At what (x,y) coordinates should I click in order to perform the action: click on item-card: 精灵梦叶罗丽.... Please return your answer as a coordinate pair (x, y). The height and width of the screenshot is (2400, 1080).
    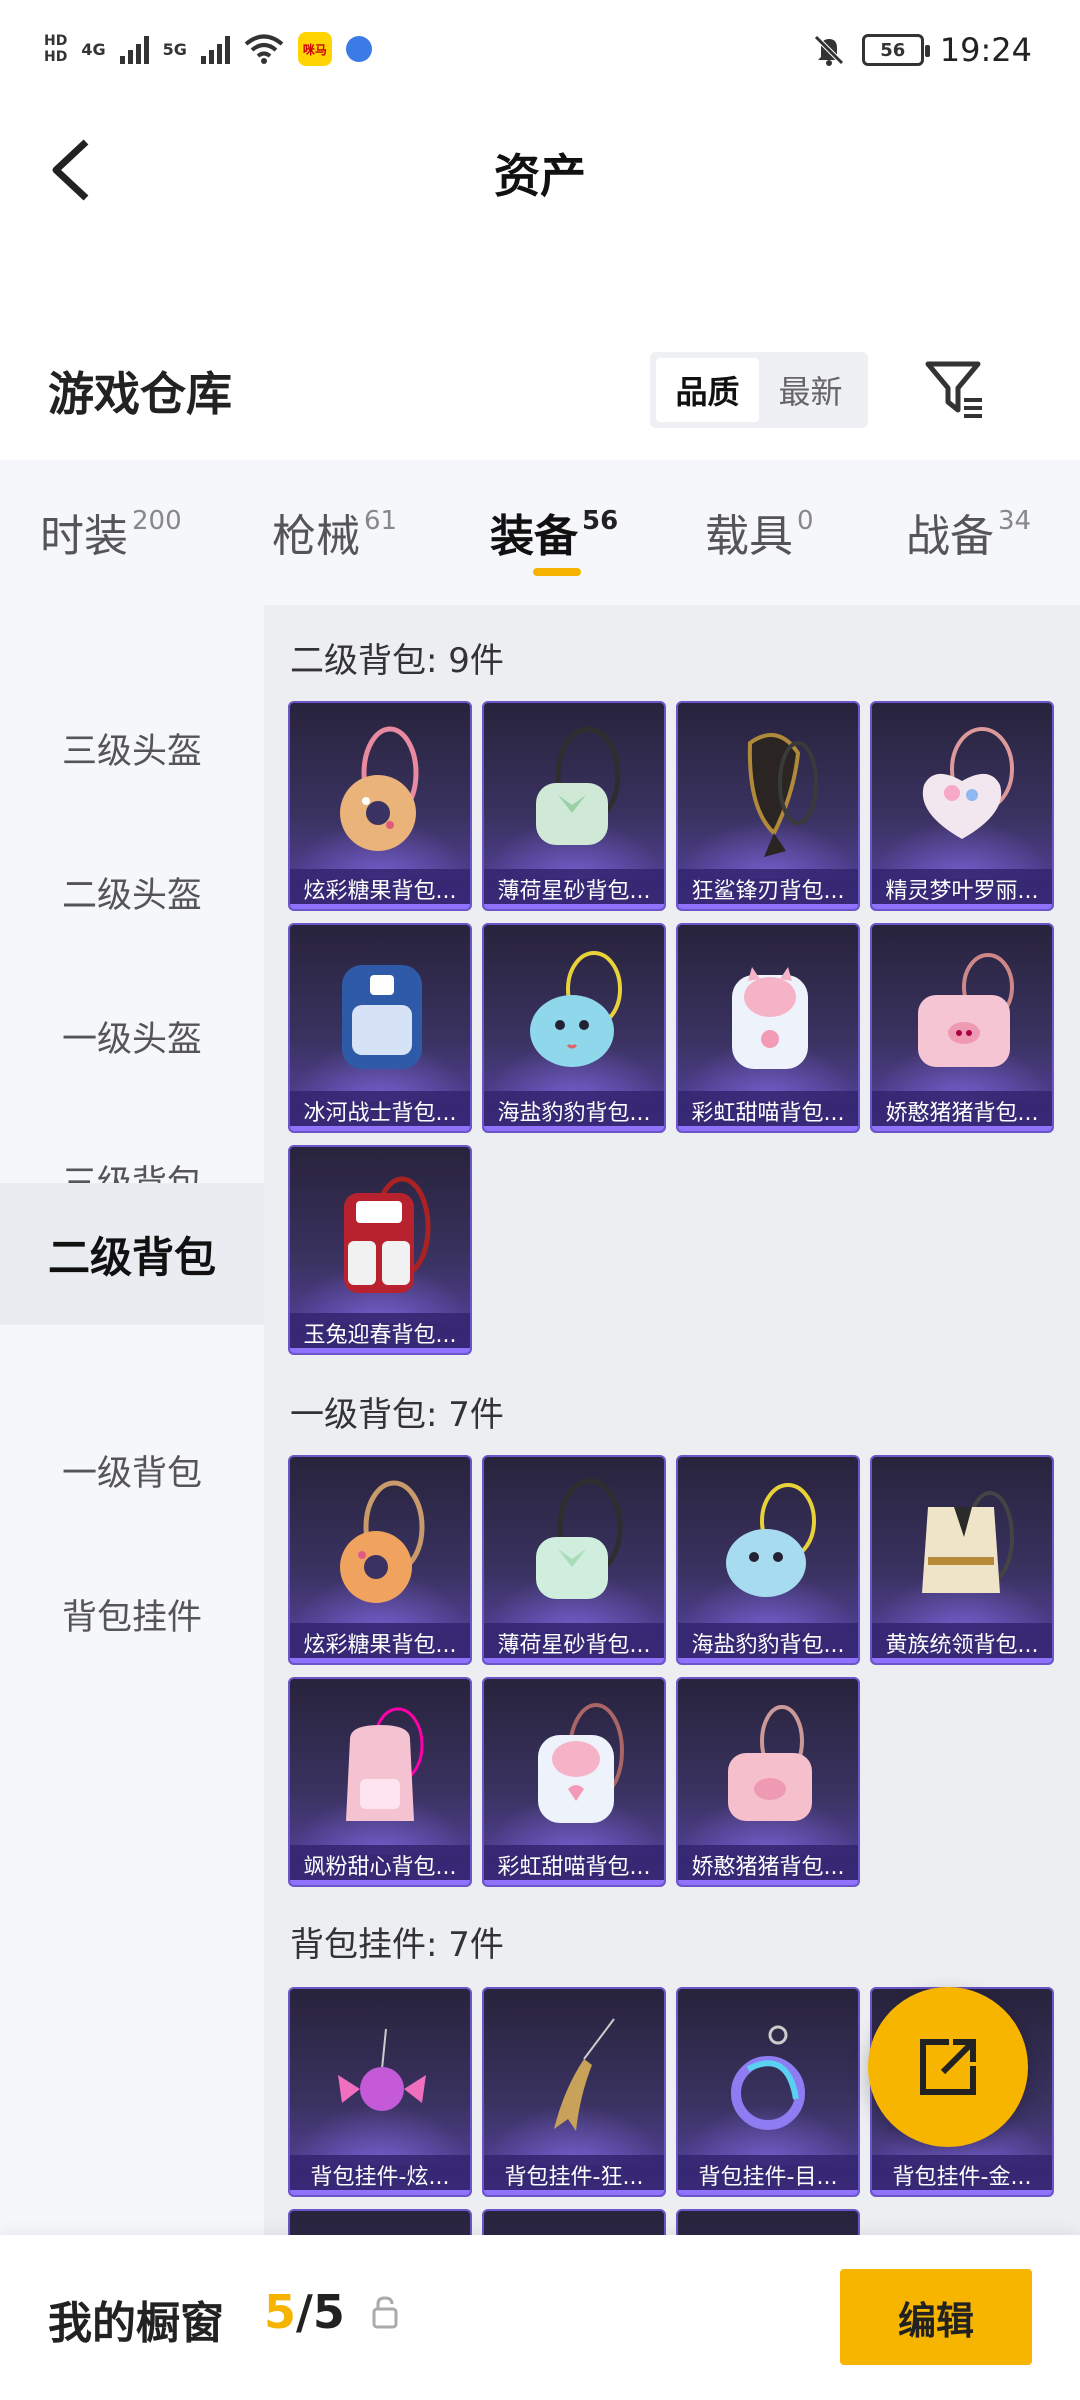
    Looking at the image, I should click on (962, 806).